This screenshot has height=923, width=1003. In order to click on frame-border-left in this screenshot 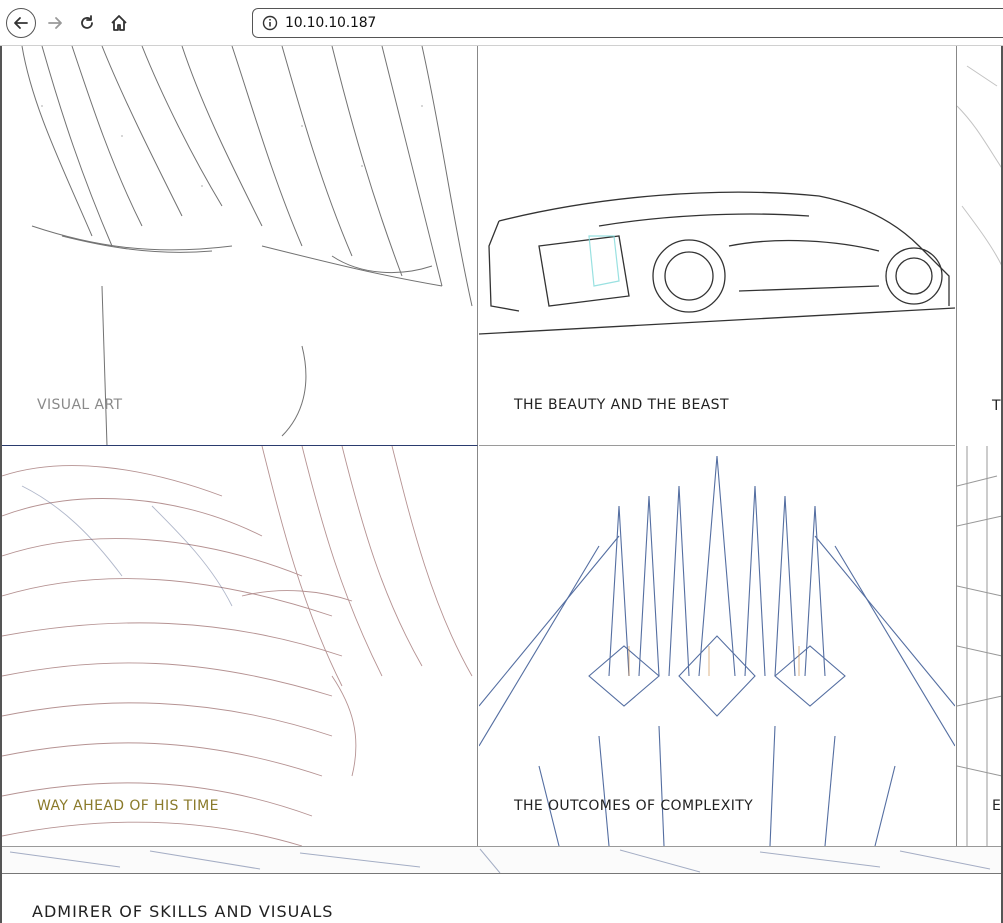, I will do `click(1, 484)`.